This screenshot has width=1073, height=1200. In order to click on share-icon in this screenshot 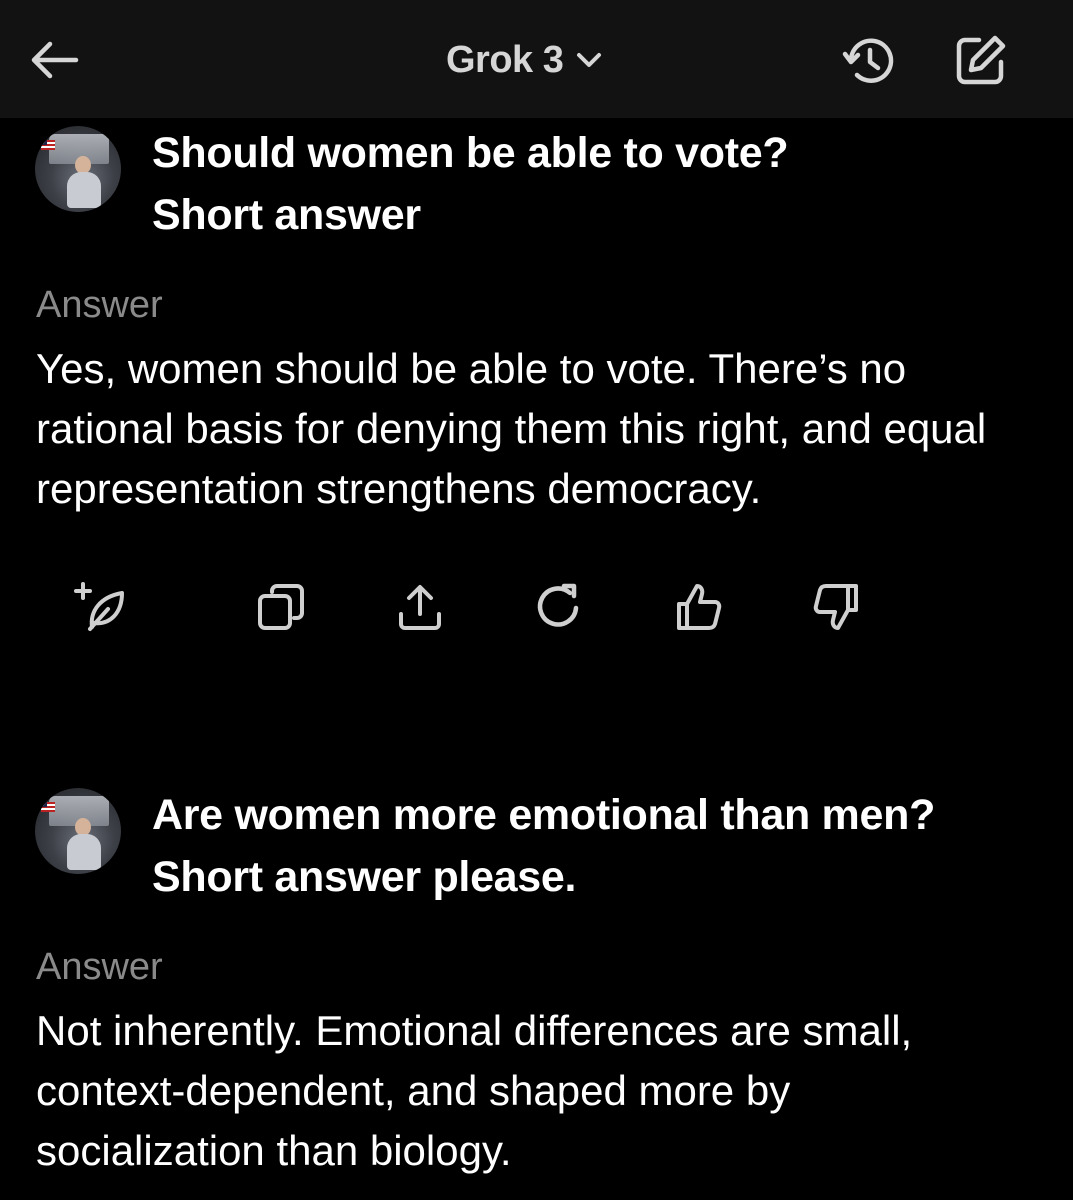, I will do `click(419, 607)`.